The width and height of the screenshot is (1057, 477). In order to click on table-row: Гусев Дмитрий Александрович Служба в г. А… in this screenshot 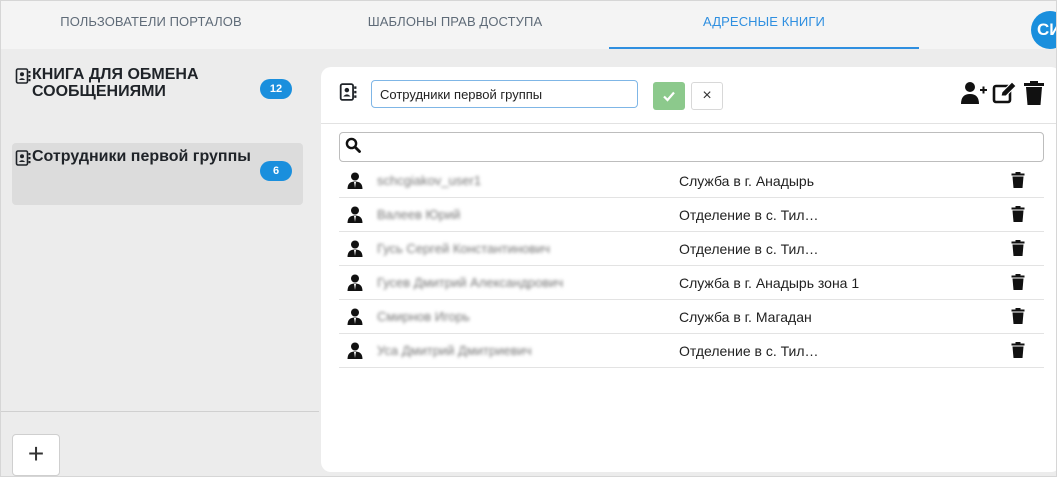, I will do `click(691, 283)`.